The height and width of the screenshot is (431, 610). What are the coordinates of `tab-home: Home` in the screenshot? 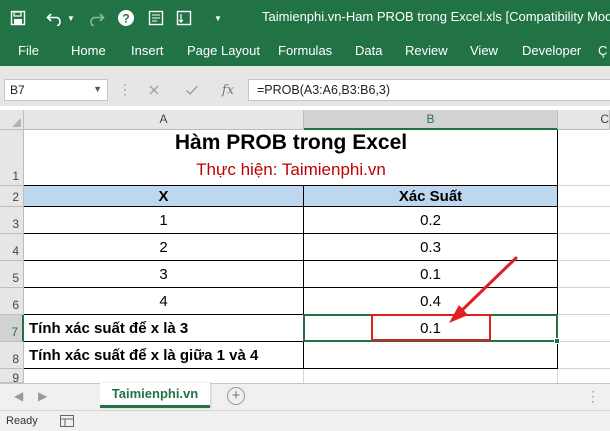 It's located at (88, 50).